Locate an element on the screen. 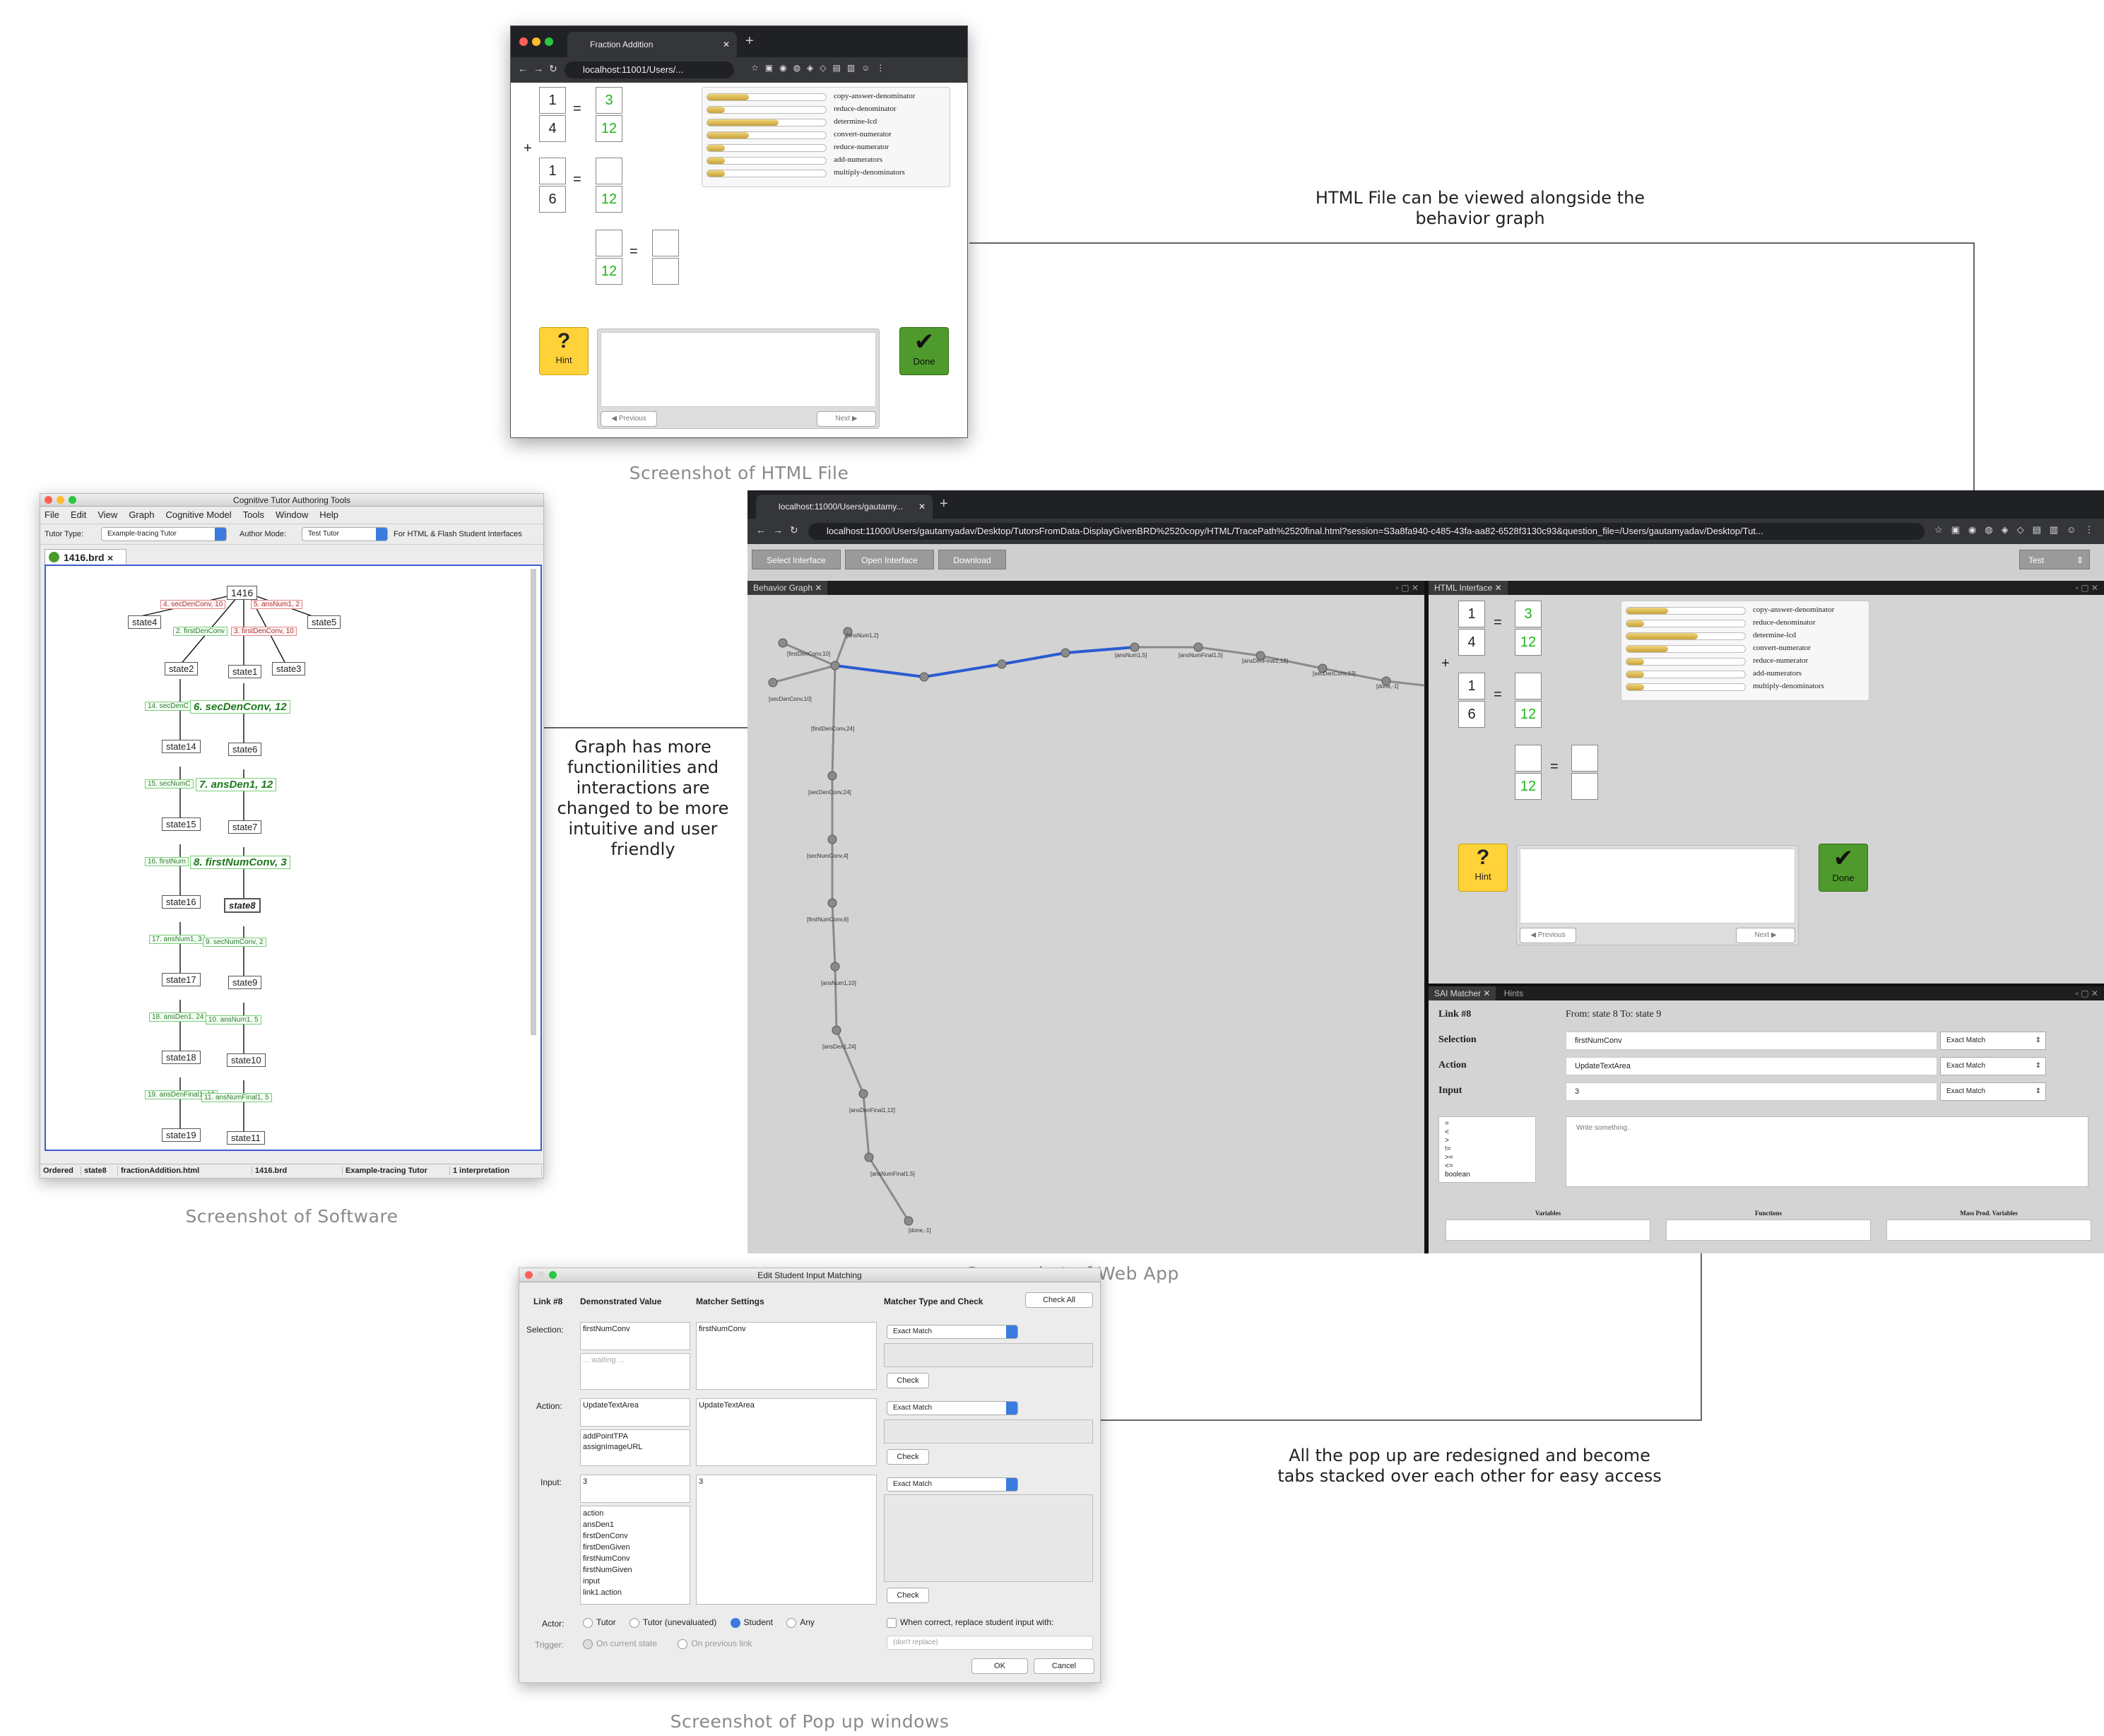  tutor-type-select: Example-tracing Tutor is located at coordinates (164, 534).